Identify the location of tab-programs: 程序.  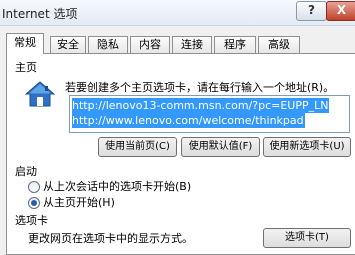
(235, 44).